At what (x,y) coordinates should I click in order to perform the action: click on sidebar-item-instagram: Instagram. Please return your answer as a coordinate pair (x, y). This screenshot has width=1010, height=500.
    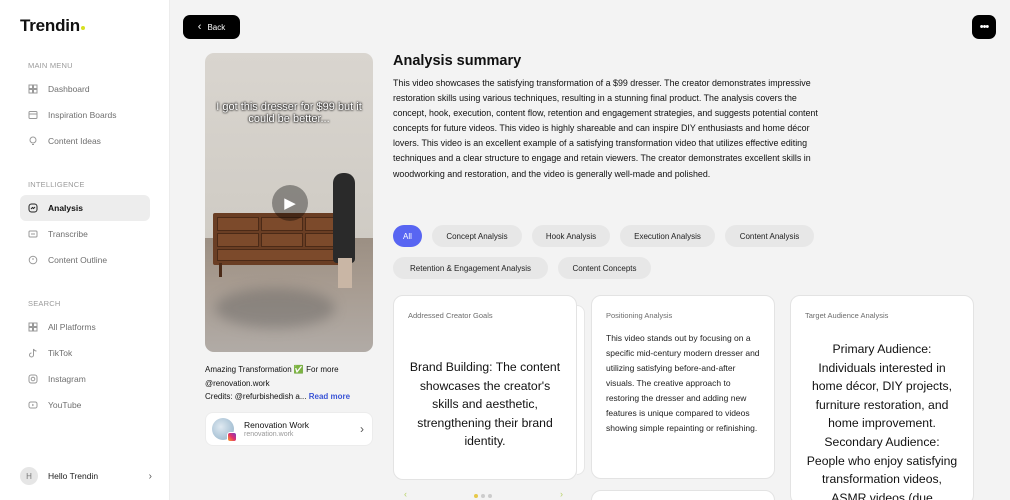
    Looking at the image, I should click on (85, 379).